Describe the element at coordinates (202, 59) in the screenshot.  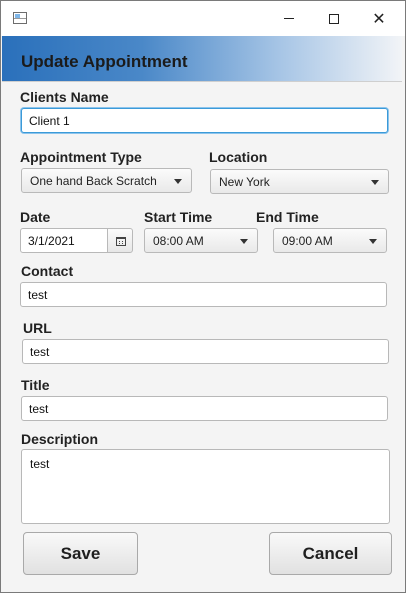
I see `header-banner: Update Appointment` at that location.